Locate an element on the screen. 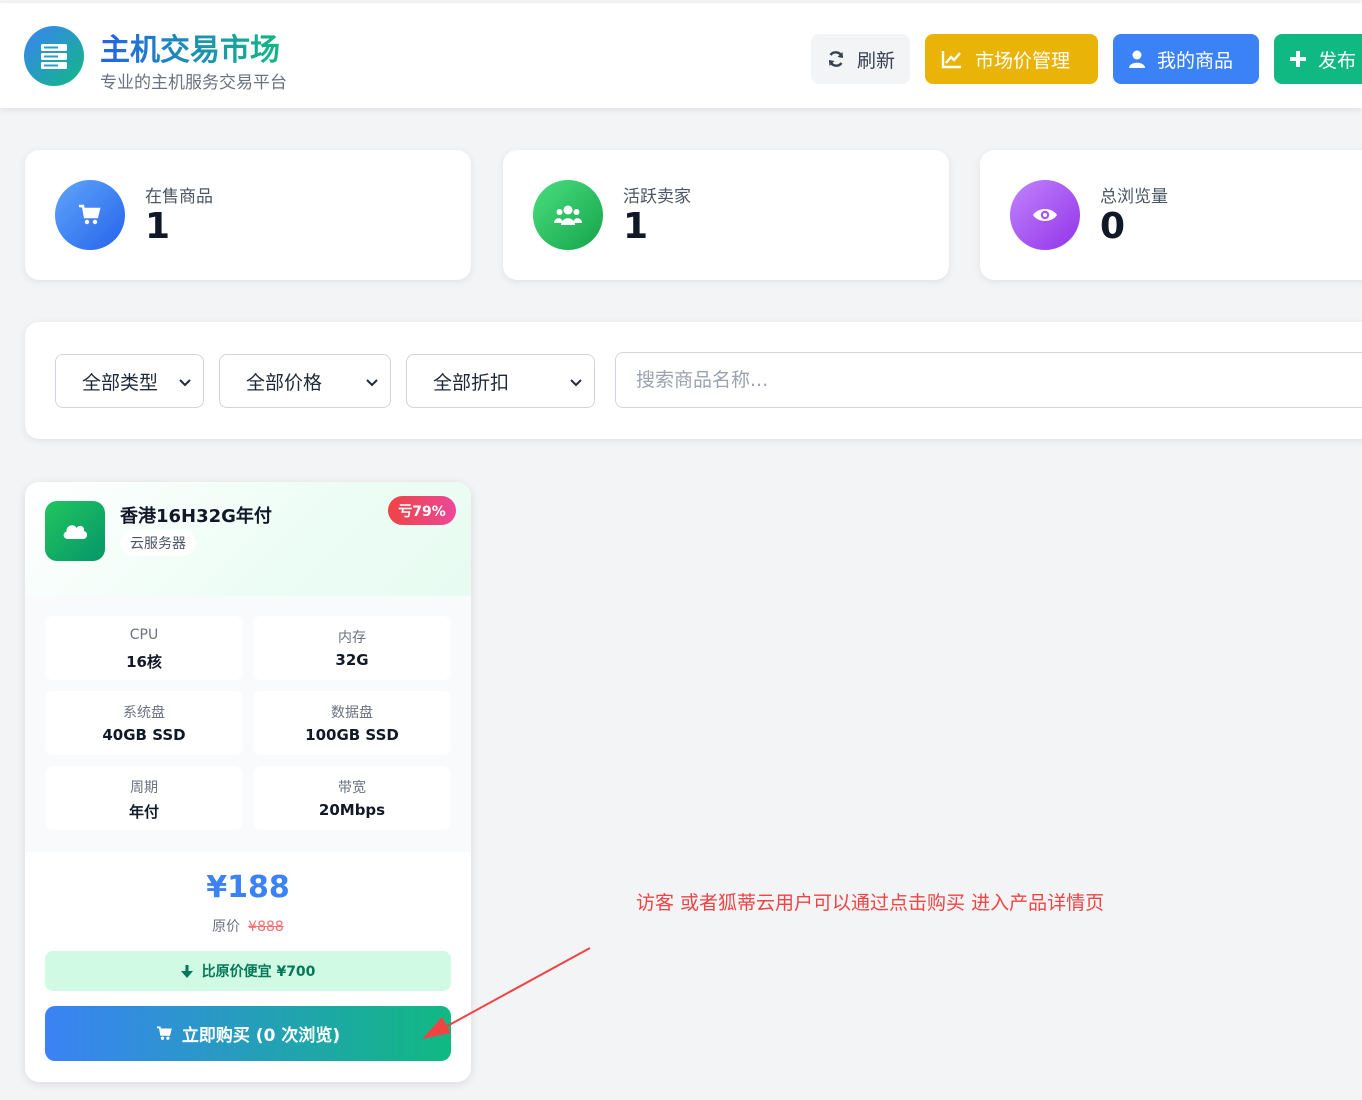  market-price-button: 市场价管理 is located at coordinates (1011, 59).